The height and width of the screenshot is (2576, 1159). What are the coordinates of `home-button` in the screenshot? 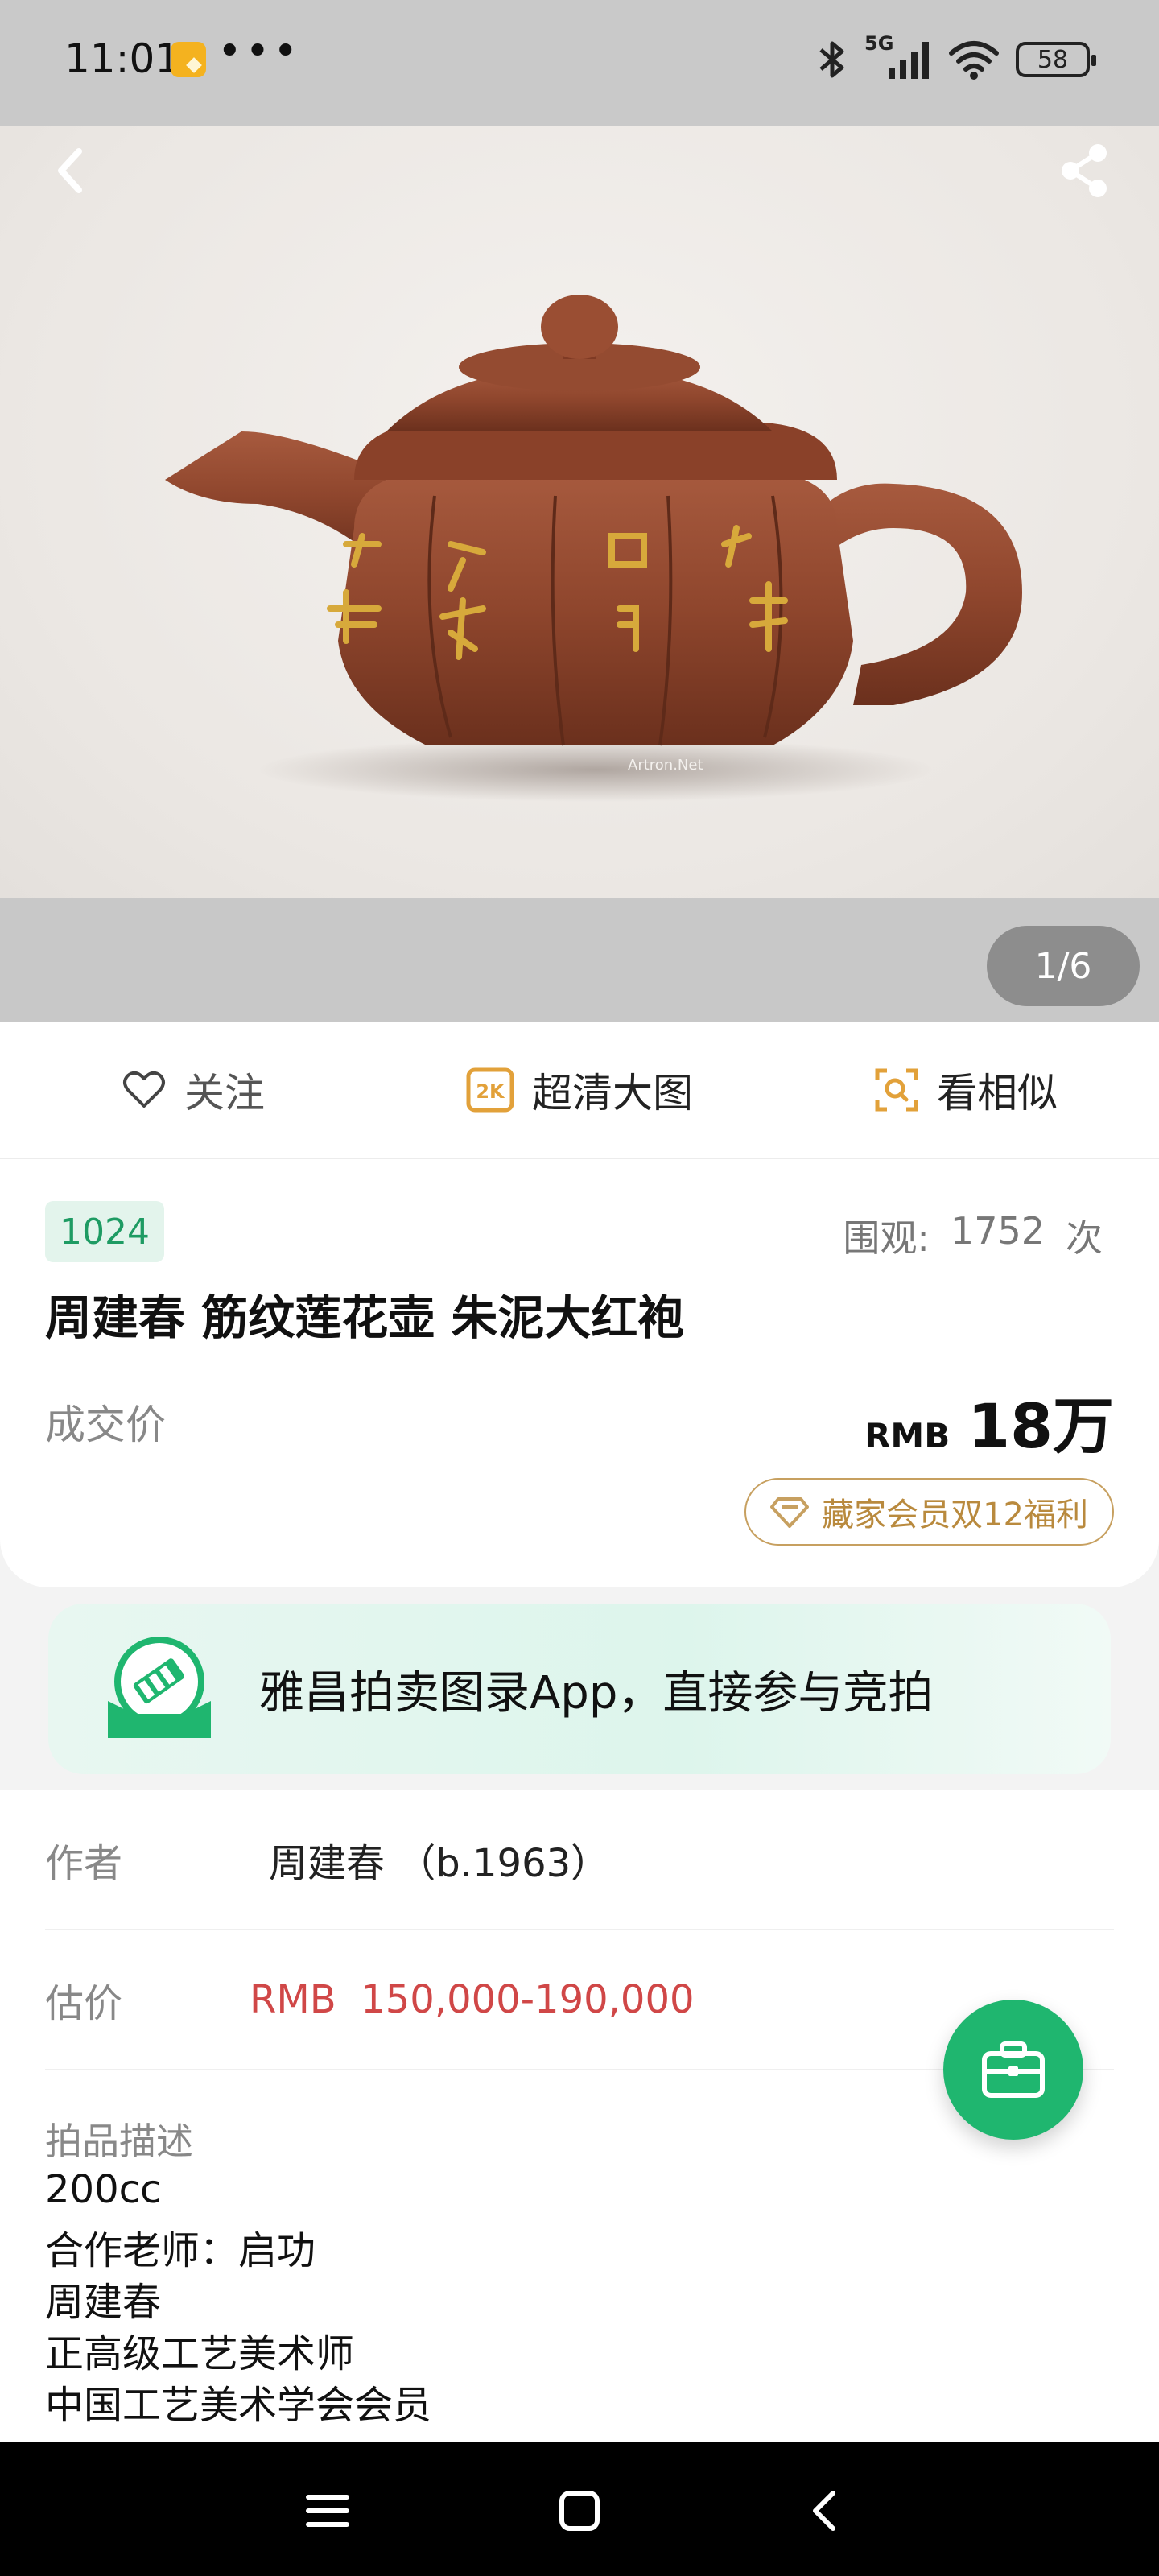 It's located at (579, 2511).